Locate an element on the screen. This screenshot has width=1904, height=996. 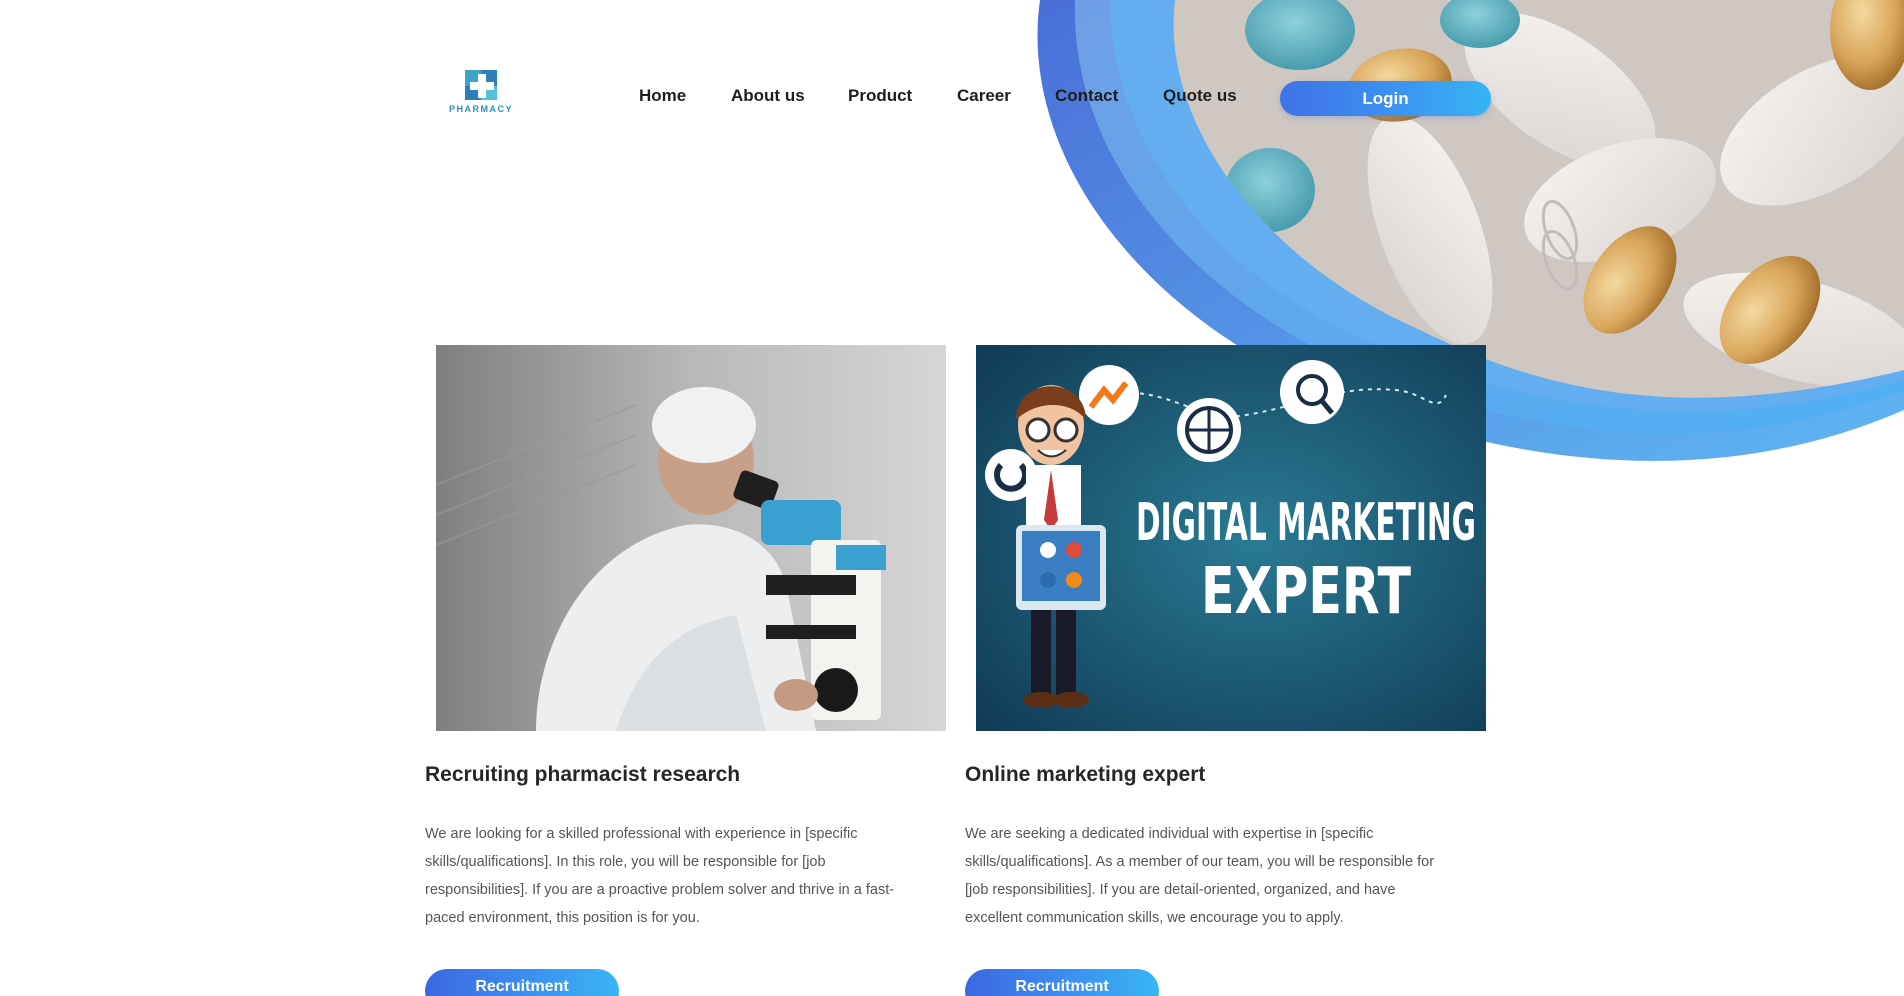
nav-quote-us: Quote us is located at coordinates (1200, 96).